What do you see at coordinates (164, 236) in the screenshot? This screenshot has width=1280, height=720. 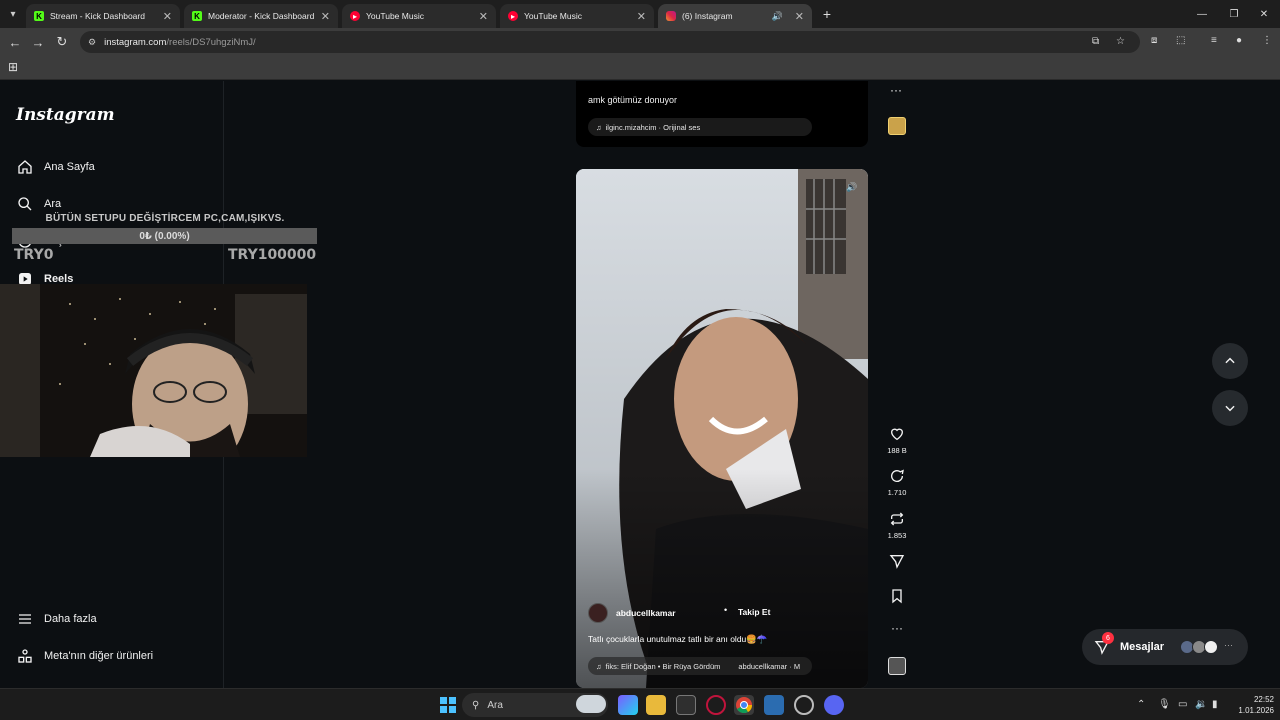 I see `stream-goal-progress-bar: 0₺ (0.00%)` at bounding box center [164, 236].